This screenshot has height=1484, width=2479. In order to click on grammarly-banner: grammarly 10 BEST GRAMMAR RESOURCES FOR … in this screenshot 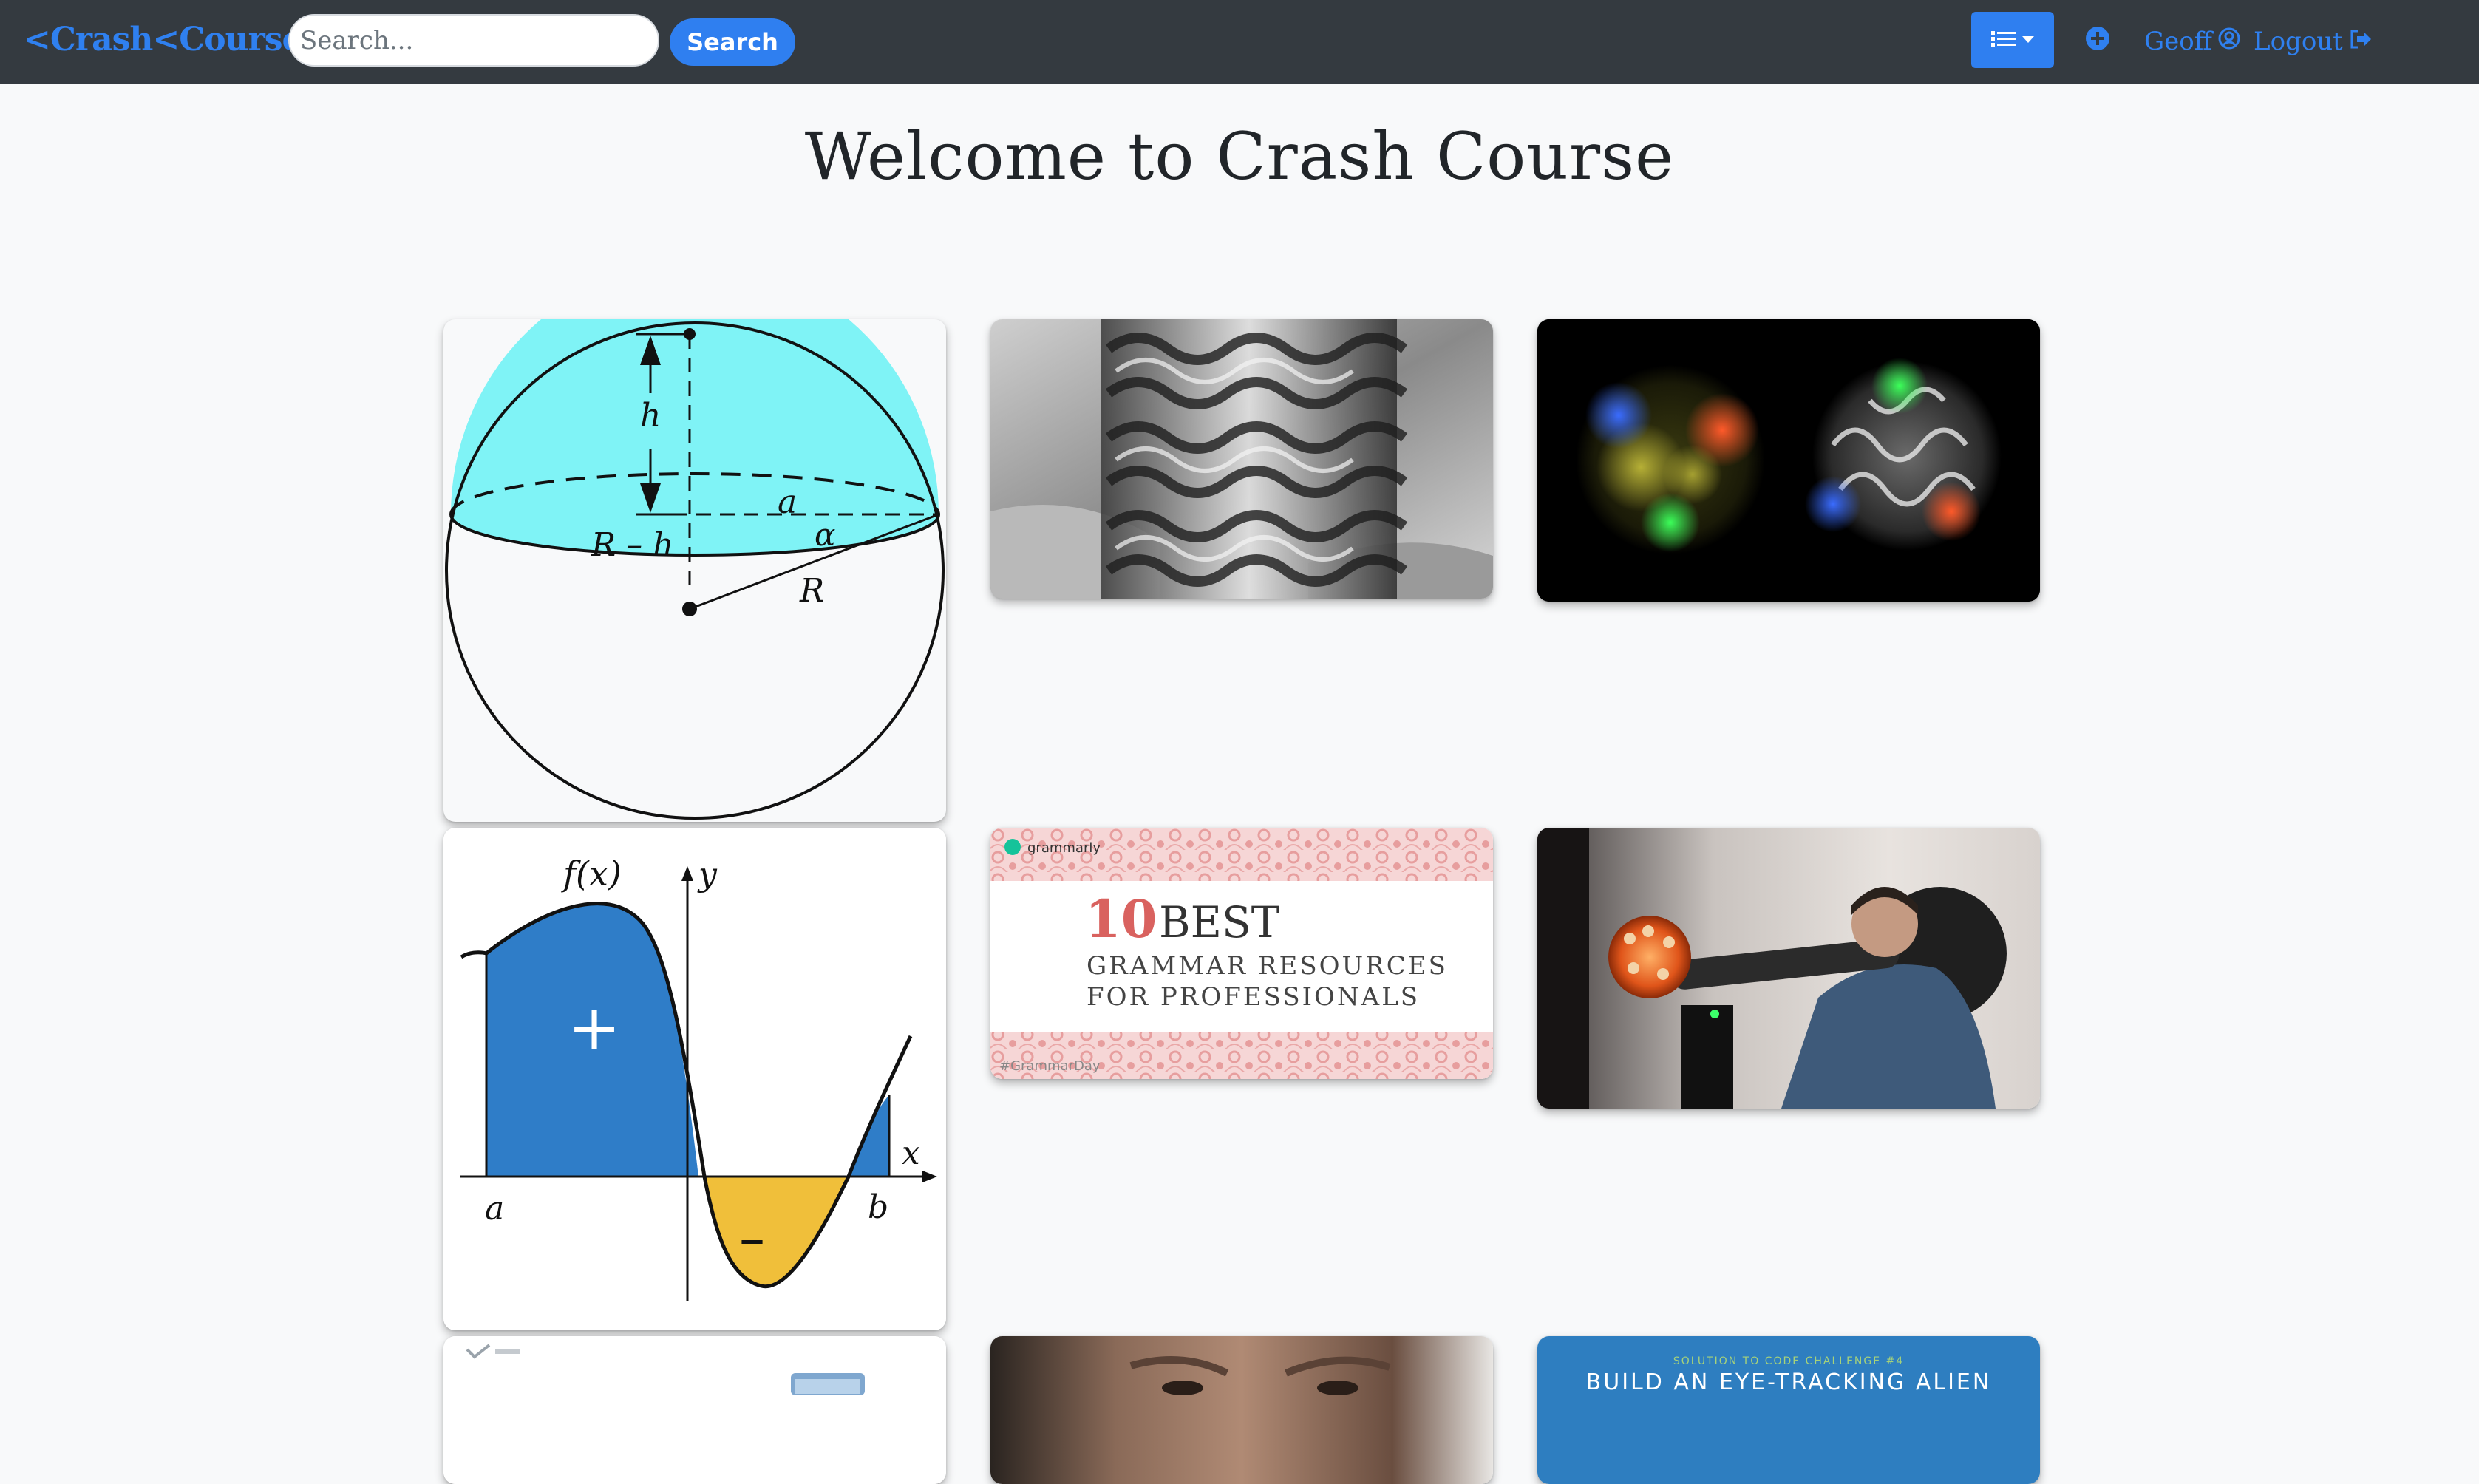, I will do `click(1242, 953)`.